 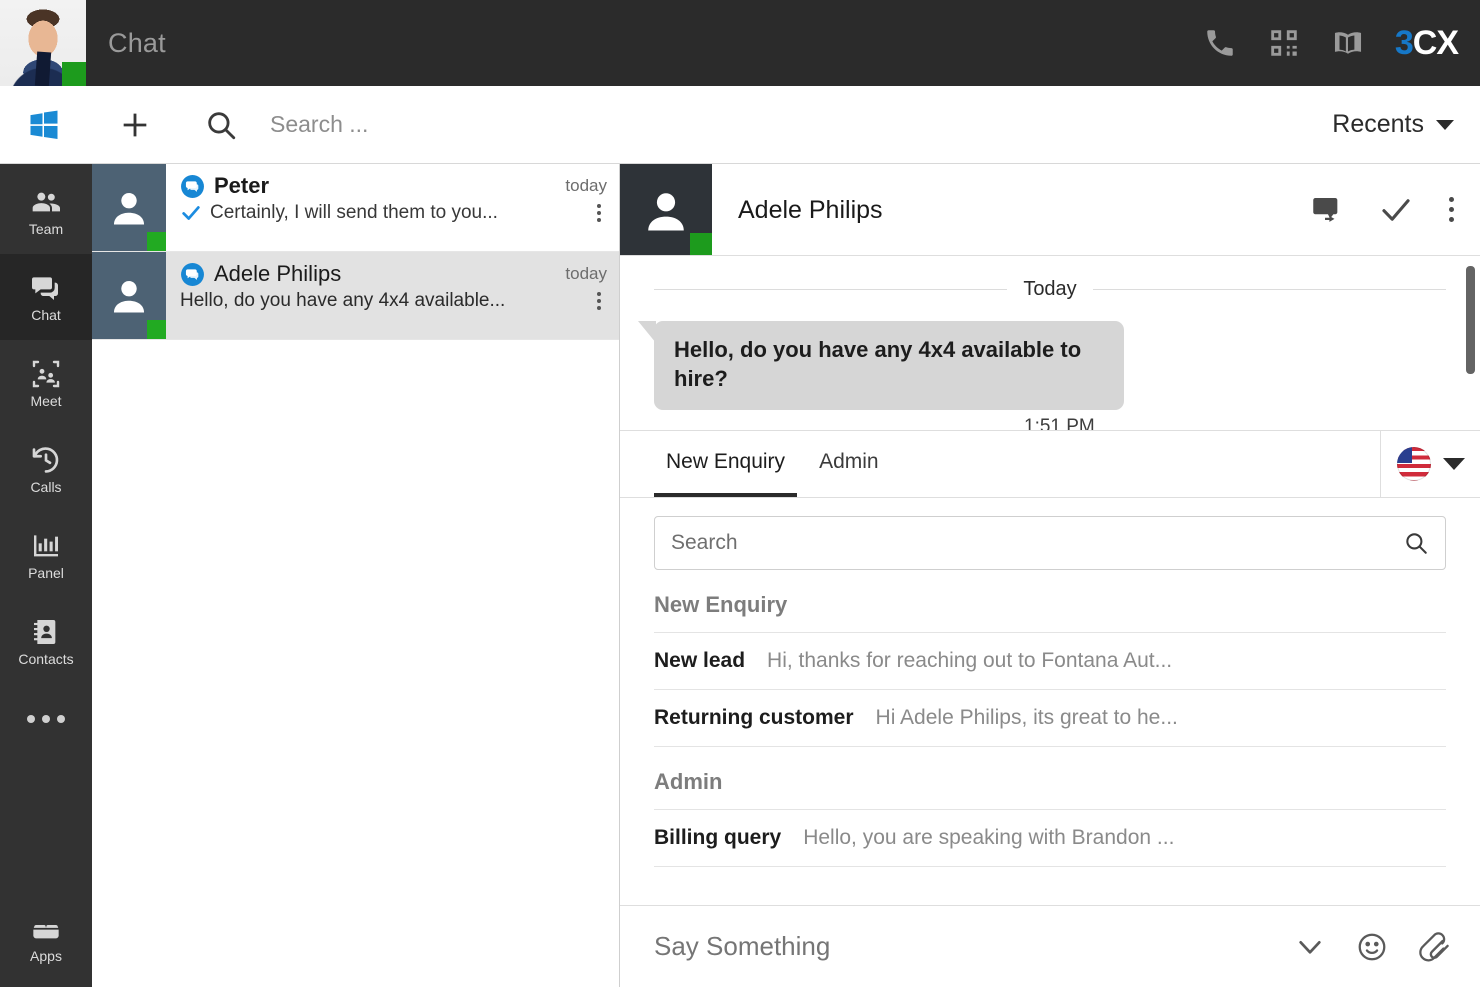 I want to click on sidebar-item-label: Team, so click(x=46, y=228).